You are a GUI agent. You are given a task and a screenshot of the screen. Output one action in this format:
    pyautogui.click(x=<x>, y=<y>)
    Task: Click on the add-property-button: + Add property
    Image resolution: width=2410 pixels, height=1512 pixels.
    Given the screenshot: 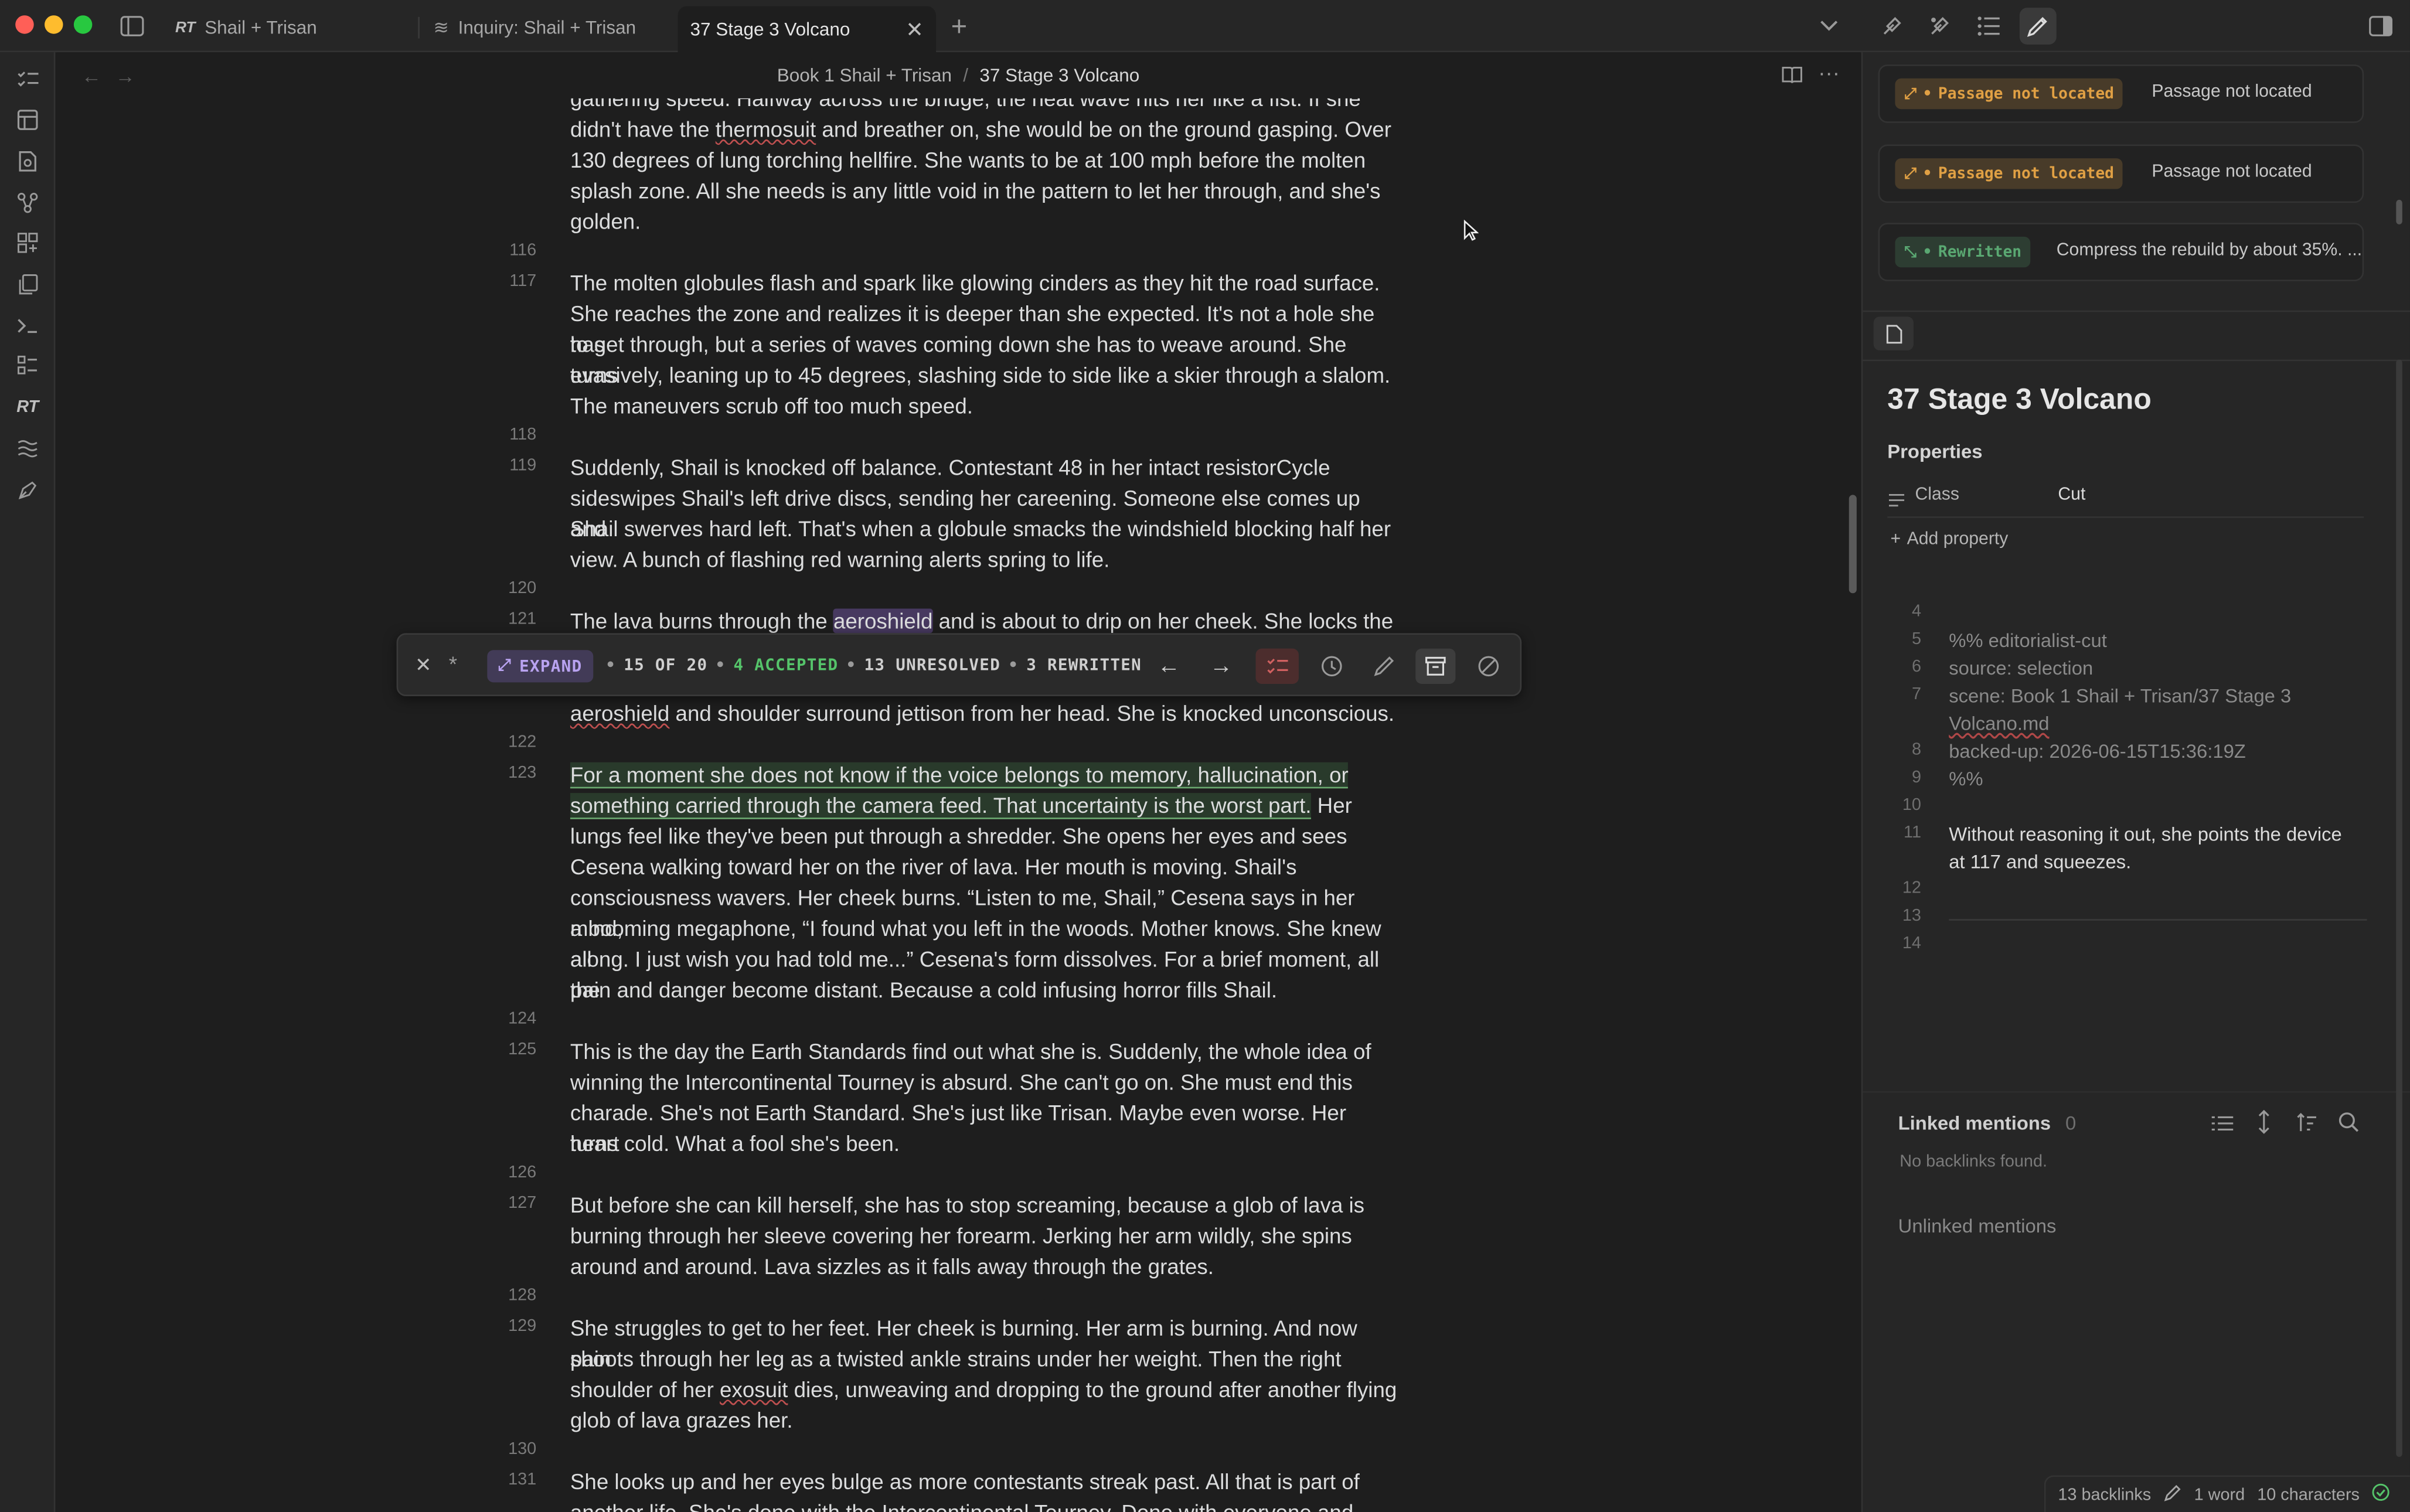 What is the action you would take?
    pyautogui.click(x=1950, y=539)
    